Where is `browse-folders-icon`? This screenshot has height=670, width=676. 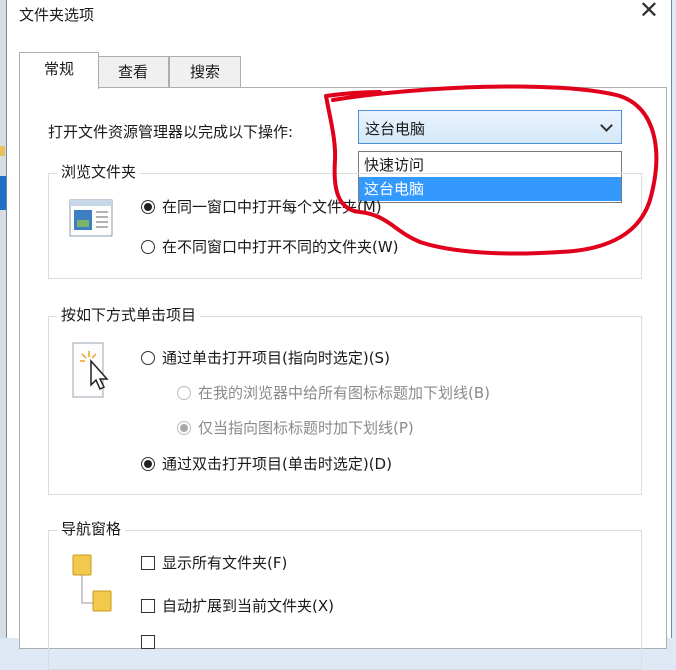 browse-folders-icon is located at coordinates (91, 218).